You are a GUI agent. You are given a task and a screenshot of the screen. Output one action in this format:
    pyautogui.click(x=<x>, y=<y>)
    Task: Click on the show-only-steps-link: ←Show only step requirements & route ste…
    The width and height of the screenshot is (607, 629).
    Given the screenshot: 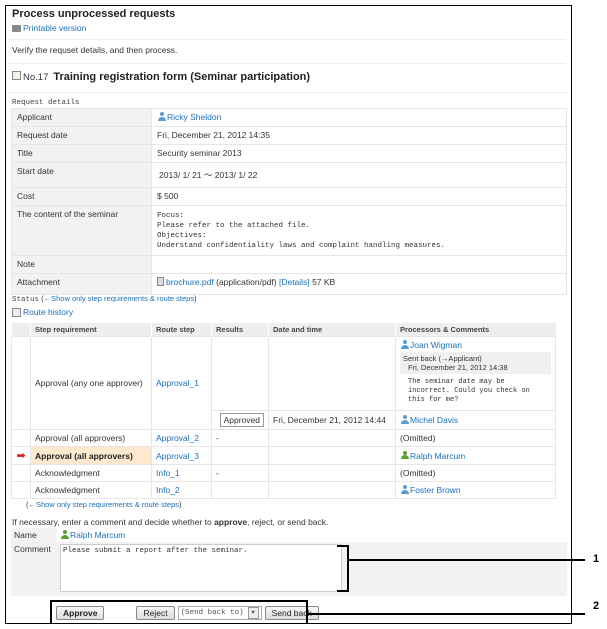 What is the action you would take?
    pyautogui.click(x=119, y=298)
    